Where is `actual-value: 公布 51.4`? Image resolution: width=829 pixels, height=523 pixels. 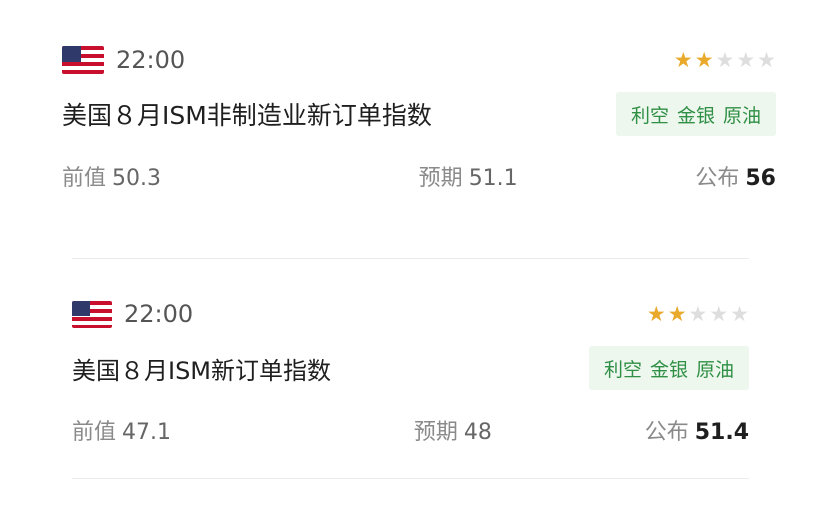 actual-value: 公布 51.4 is located at coordinates (697, 430).